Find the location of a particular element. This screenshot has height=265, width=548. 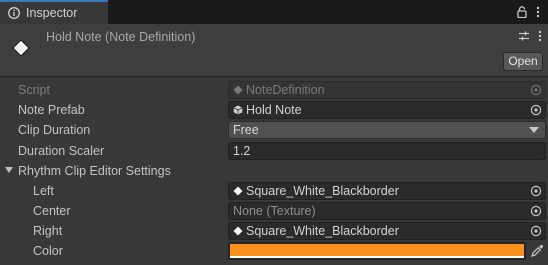

foldout-expanded-icon is located at coordinates (9, 170).